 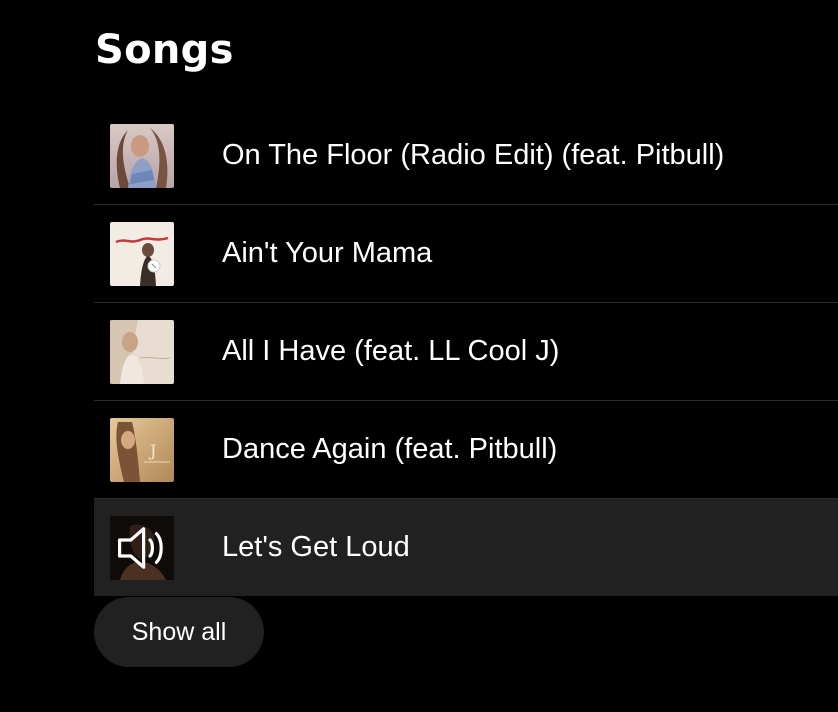 I want to click on song-title: Dance Again (feat. Pitbull), so click(x=390, y=449).